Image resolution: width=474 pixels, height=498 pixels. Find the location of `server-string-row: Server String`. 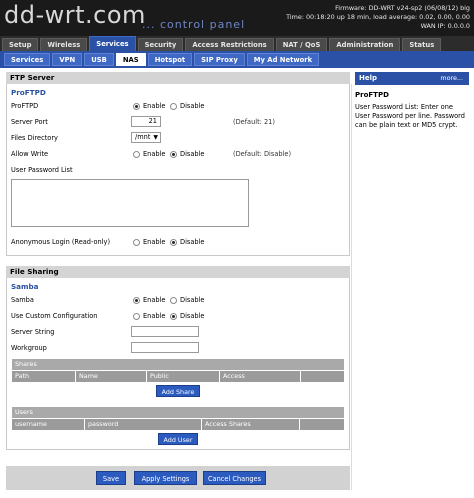

server-string-row: Server String is located at coordinates (178, 333).